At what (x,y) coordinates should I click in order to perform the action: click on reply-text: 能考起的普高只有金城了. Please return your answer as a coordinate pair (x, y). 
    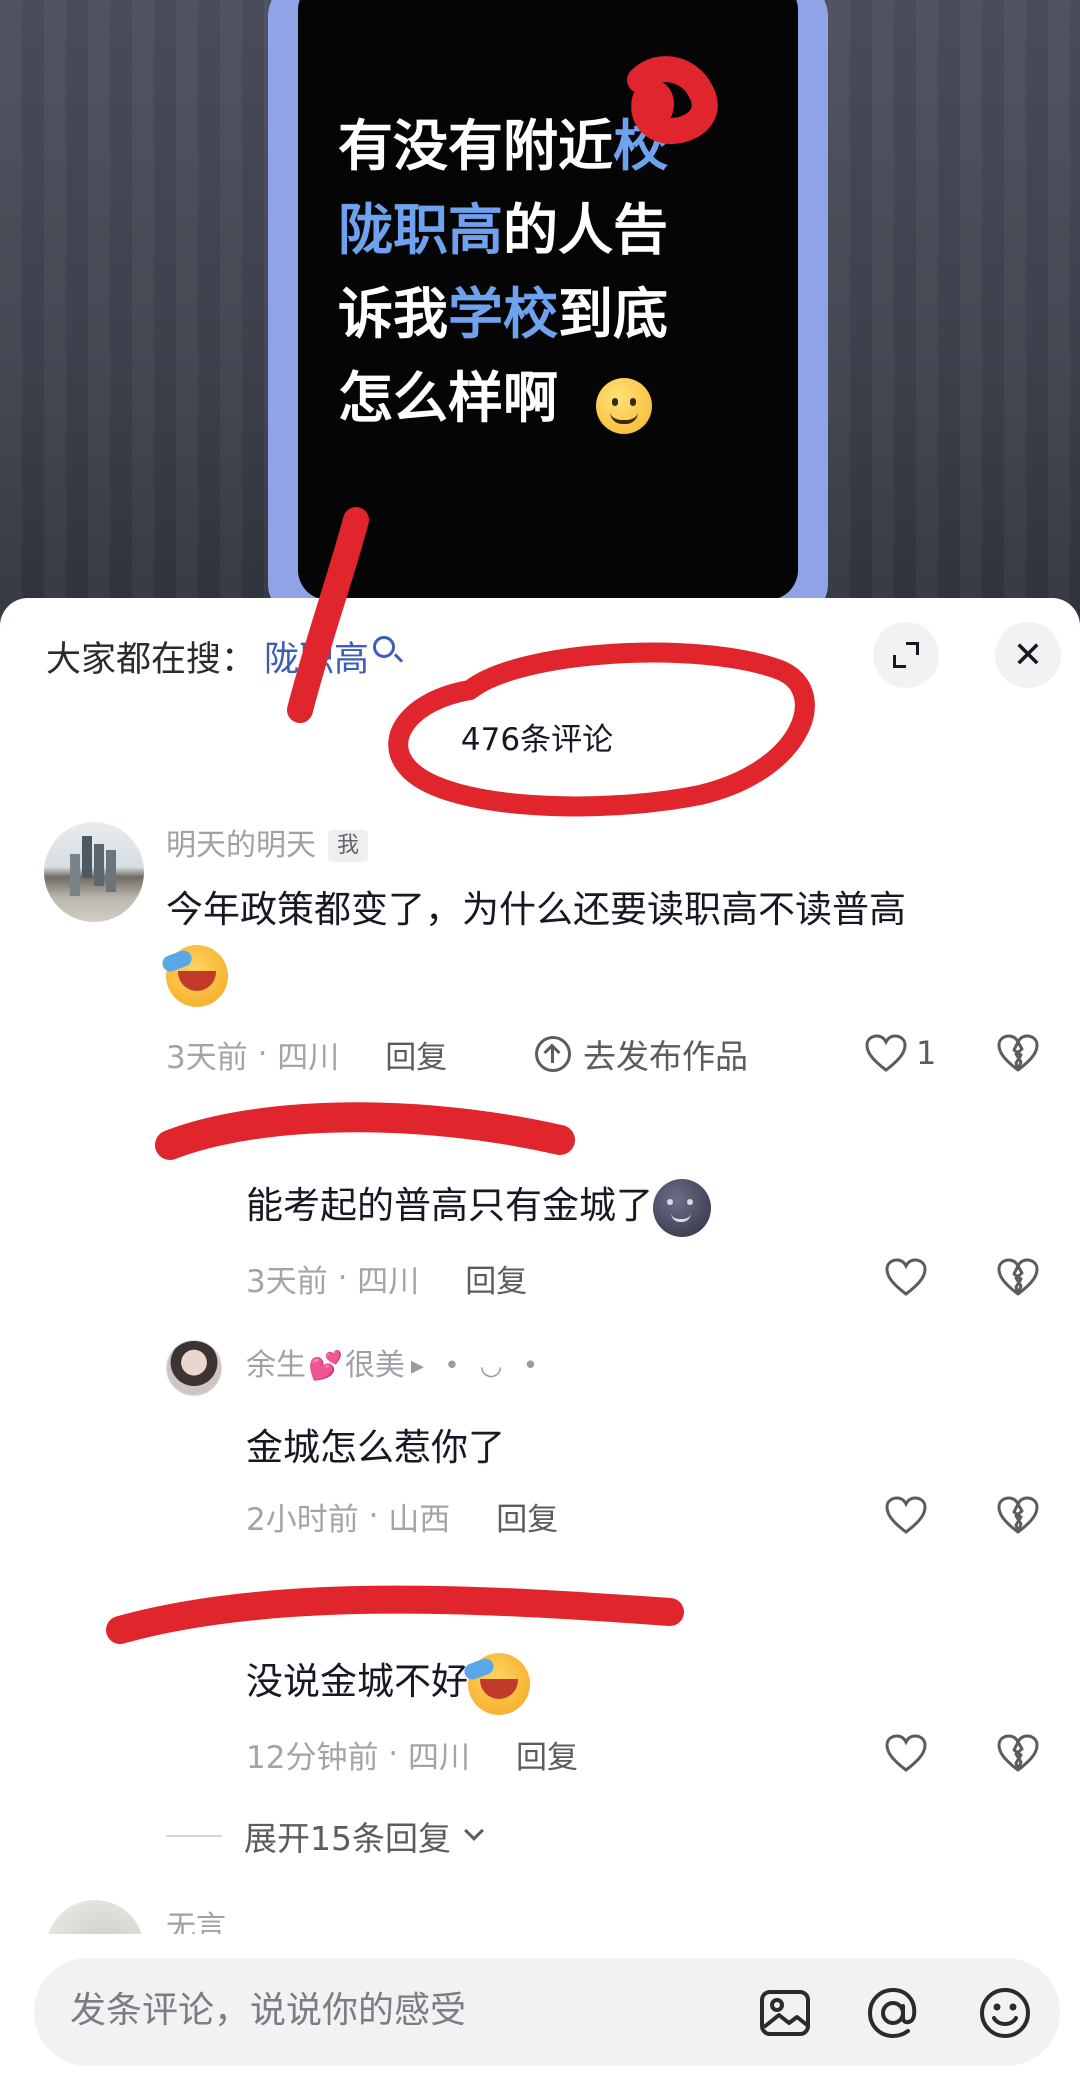
    Looking at the image, I should click on (478, 1206).